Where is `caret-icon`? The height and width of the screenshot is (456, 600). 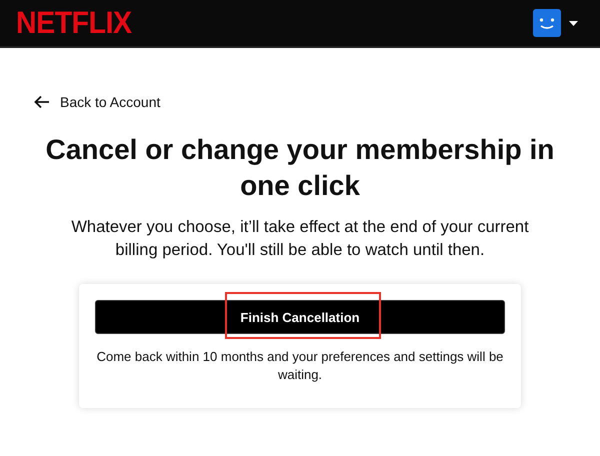 caret-icon is located at coordinates (573, 23).